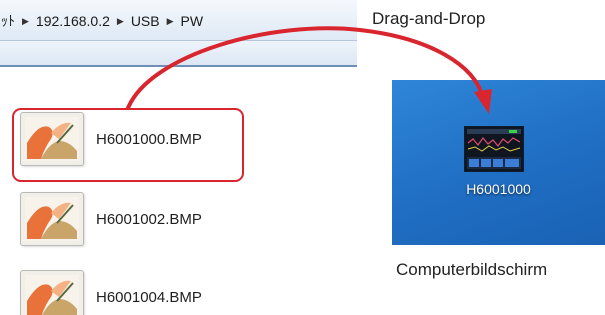  What do you see at coordinates (192, 21) in the screenshot?
I see `breadcrumb-item: PW` at bounding box center [192, 21].